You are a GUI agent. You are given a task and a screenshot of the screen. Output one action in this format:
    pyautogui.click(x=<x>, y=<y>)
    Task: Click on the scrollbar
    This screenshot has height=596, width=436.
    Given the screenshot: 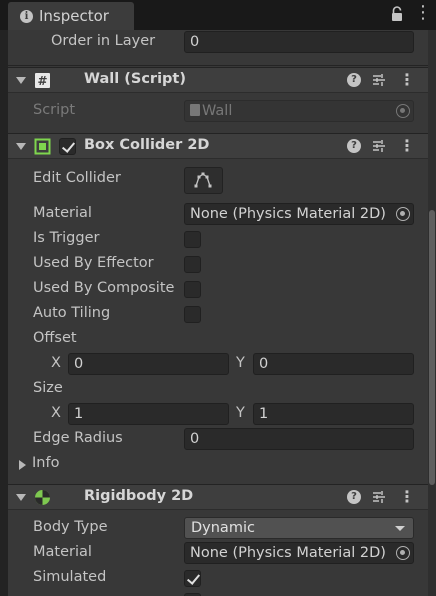 What is the action you would take?
    pyautogui.click(x=432, y=313)
    